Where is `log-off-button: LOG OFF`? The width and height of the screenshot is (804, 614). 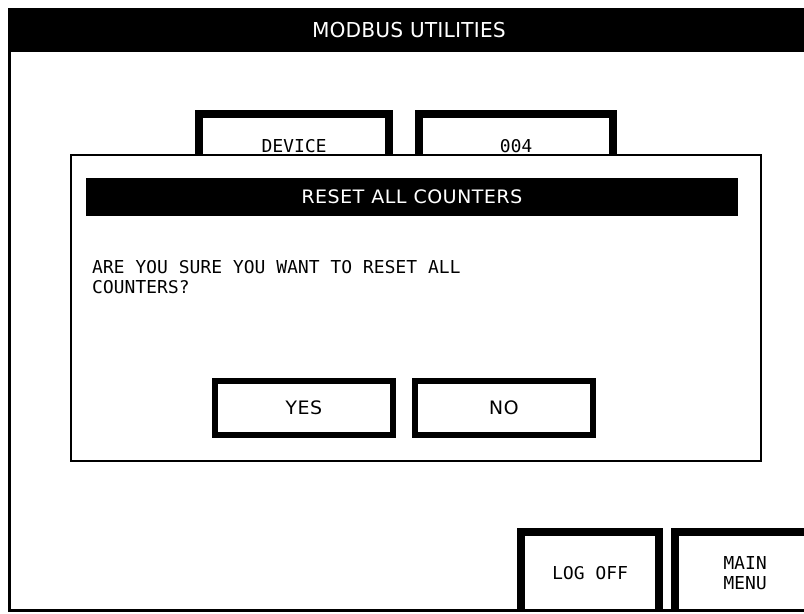
log-off-button: LOG OFF is located at coordinates (590, 568).